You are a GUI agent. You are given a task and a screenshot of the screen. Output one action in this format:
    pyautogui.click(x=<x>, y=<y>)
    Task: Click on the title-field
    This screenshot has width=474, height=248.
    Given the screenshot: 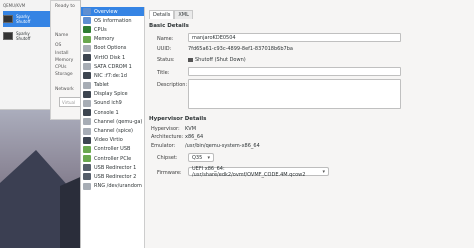 What is the action you would take?
    pyautogui.click(x=294, y=71)
    